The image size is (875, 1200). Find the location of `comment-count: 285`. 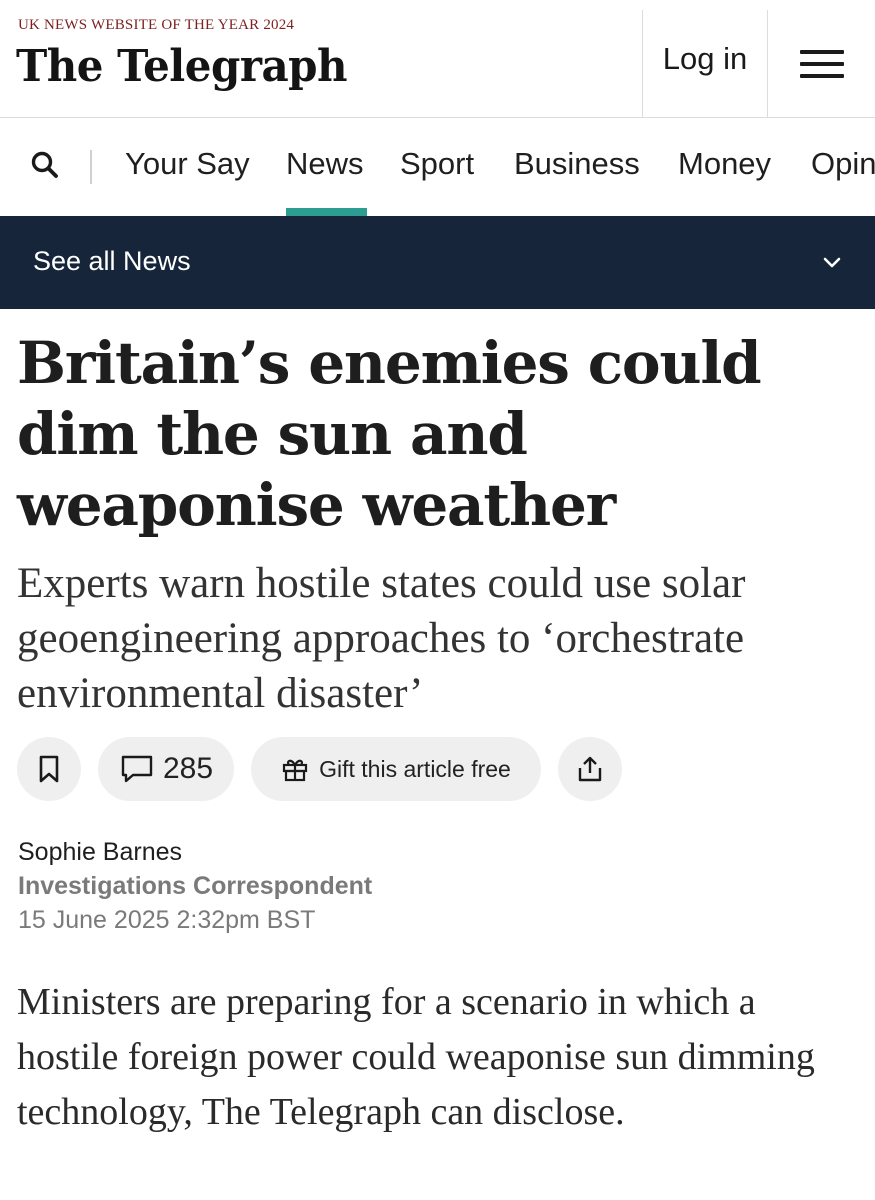

comment-count: 285 is located at coordinates (188, 768).